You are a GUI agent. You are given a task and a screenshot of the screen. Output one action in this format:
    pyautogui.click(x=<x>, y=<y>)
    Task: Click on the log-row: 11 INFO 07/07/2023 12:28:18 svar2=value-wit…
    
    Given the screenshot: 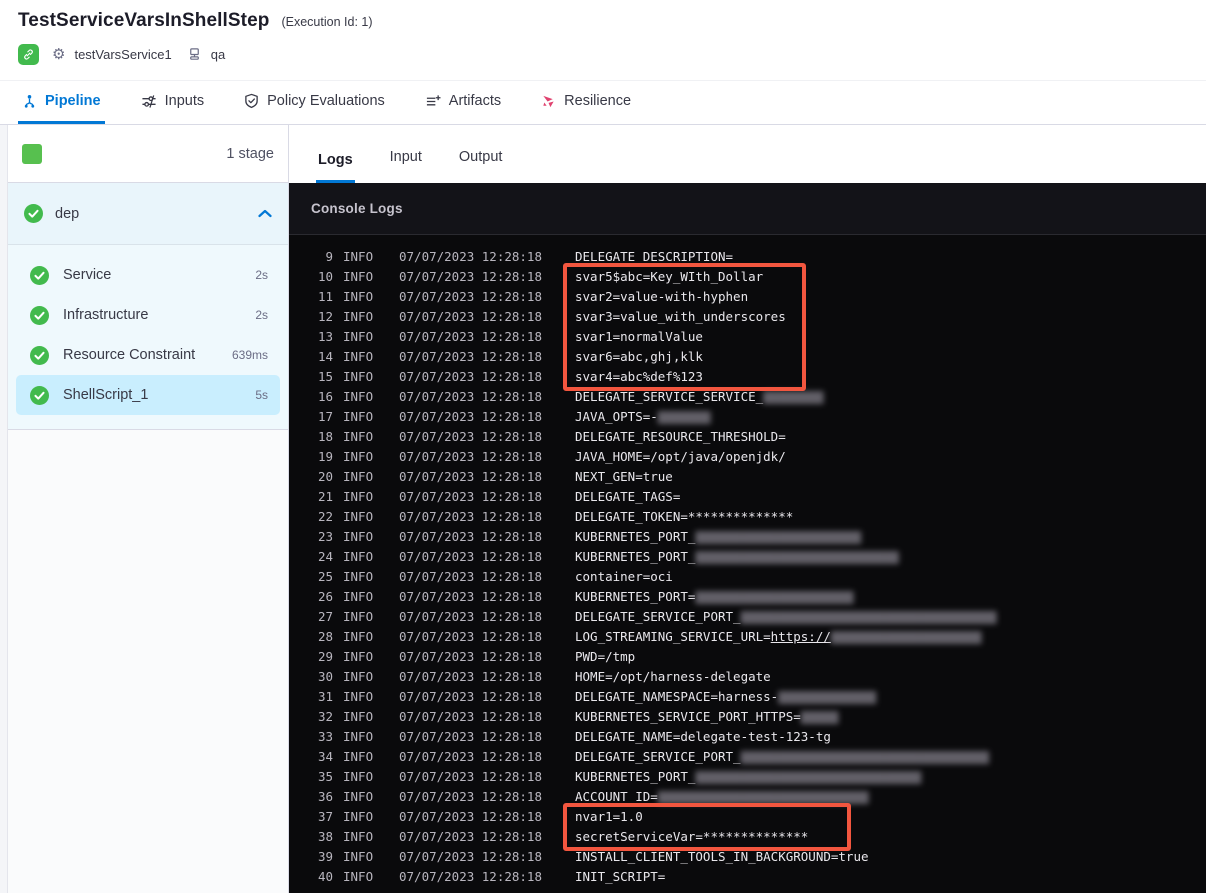 What is the action you would take?
    pyautogui.click(x=533, y=296)
    